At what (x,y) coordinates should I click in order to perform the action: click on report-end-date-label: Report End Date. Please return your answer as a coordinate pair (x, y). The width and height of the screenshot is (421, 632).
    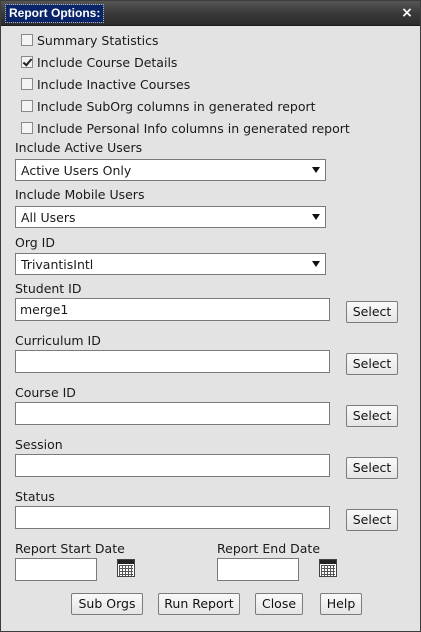
    Looking at the image, I should click on (269, 548).